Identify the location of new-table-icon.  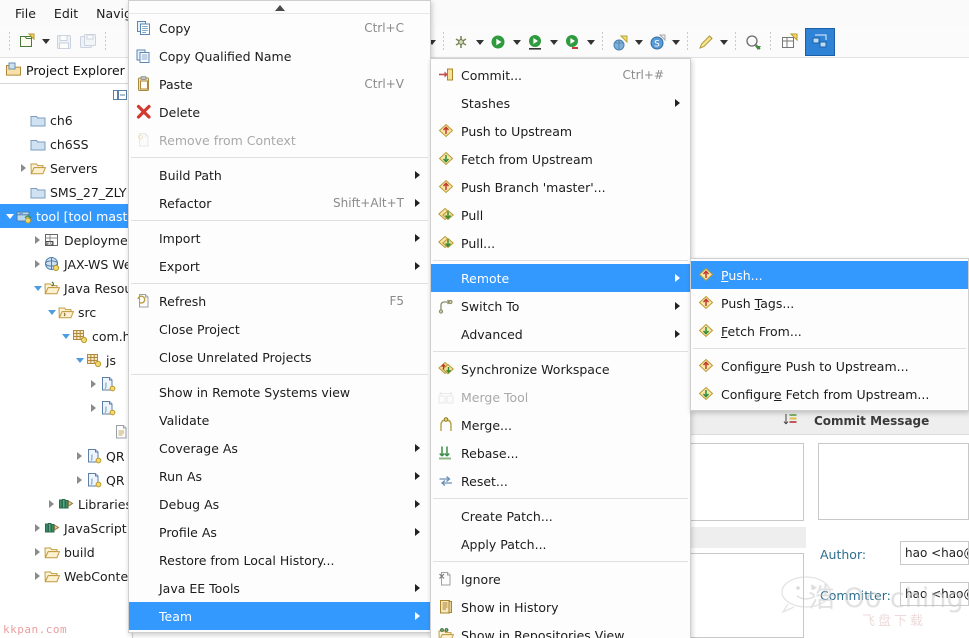
(790, 42).